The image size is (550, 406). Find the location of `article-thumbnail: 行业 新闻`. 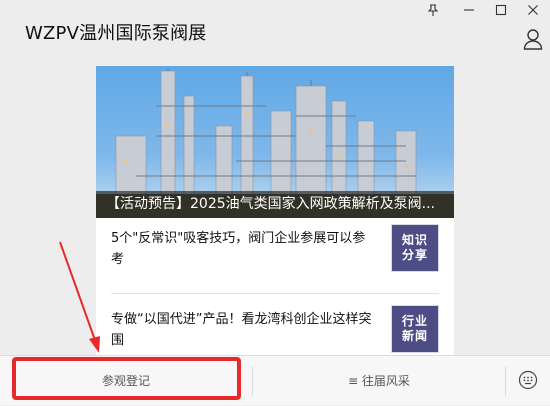

article-thumbnail: 行业 新闻 is located at coordinates (415, 329).